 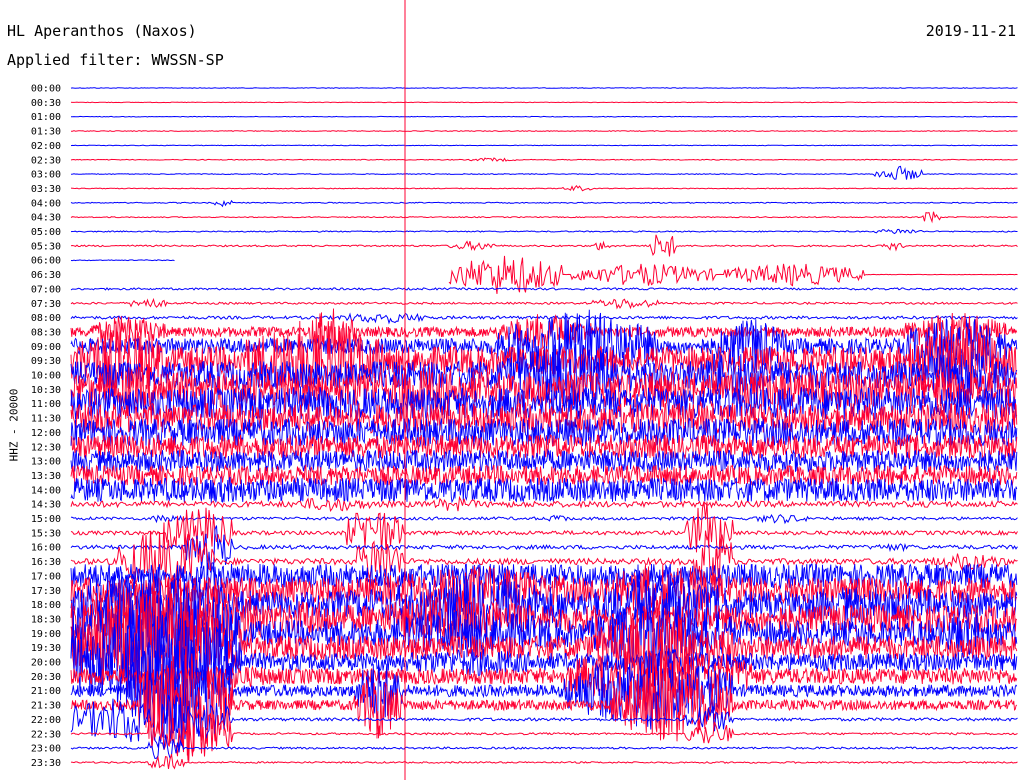 I want to click on time-tick-label: 03:30, so click(x=46, y=189).